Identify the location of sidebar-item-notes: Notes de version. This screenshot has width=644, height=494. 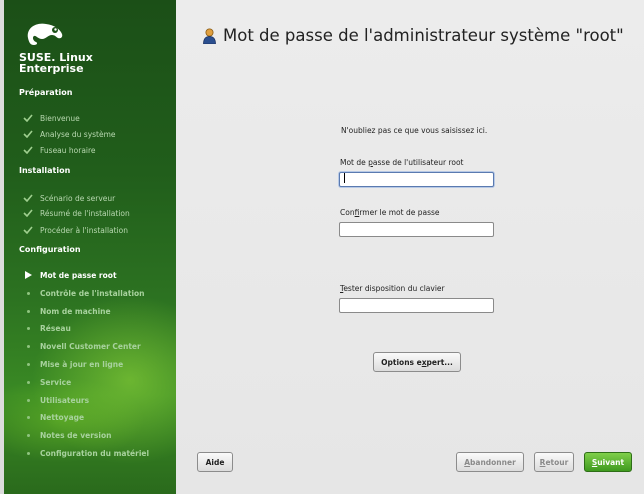
(66, 435).